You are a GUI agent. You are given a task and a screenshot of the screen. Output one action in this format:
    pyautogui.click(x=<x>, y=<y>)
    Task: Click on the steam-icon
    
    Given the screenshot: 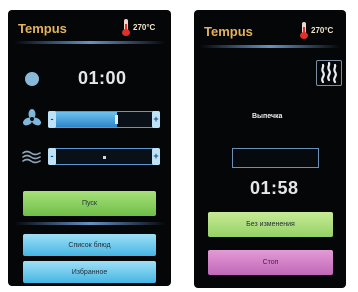 What is the action you would take?
    pyautogui.click(x=329, y=72)
    